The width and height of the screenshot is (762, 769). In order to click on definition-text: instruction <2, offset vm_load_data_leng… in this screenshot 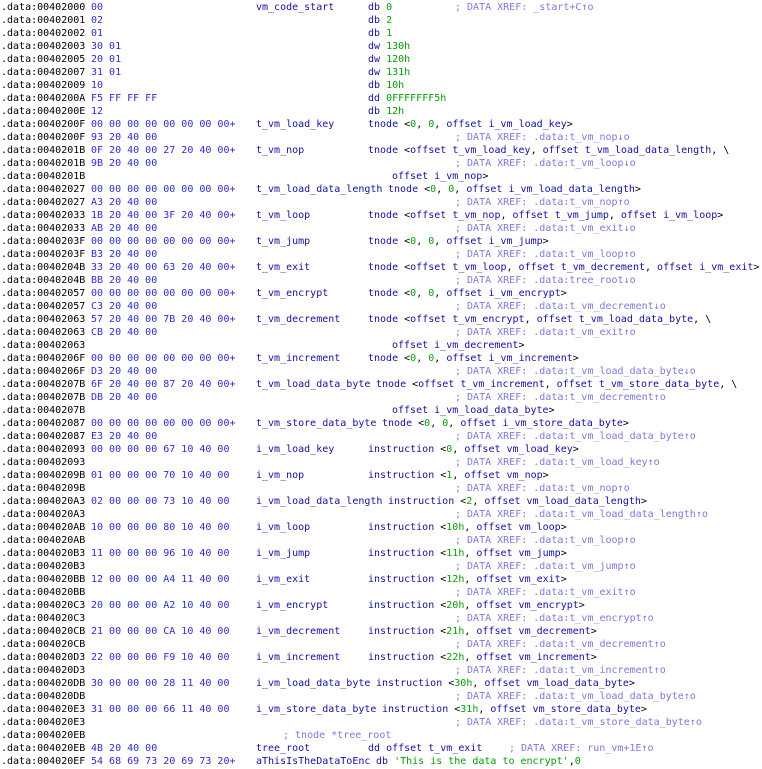, I will do `click(517, 501)`.